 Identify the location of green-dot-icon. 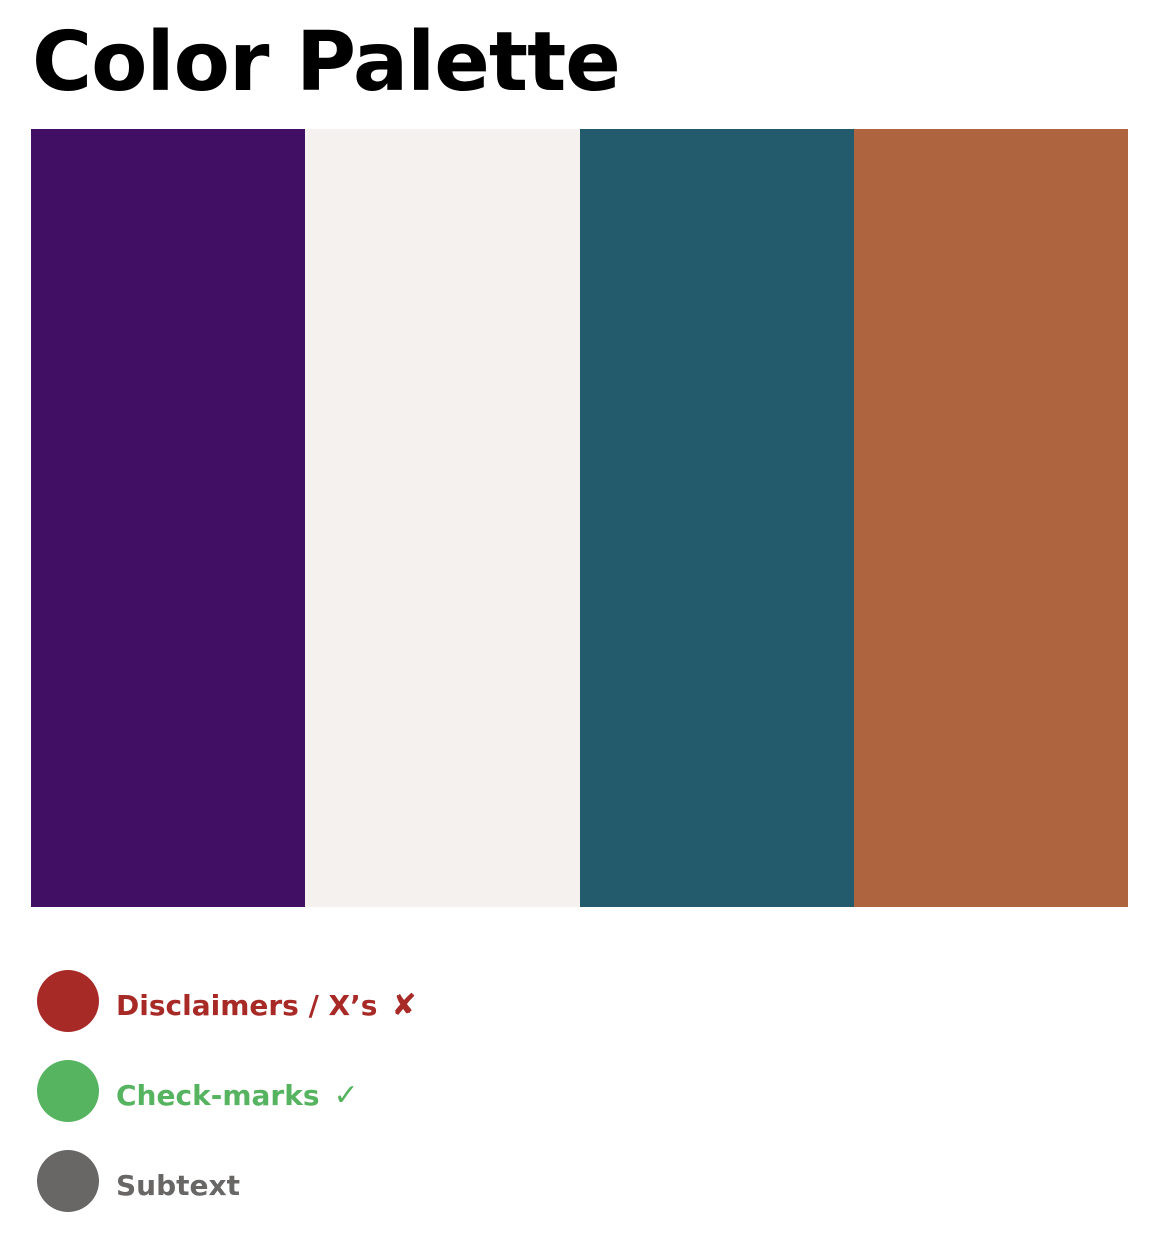
(68, 1091).